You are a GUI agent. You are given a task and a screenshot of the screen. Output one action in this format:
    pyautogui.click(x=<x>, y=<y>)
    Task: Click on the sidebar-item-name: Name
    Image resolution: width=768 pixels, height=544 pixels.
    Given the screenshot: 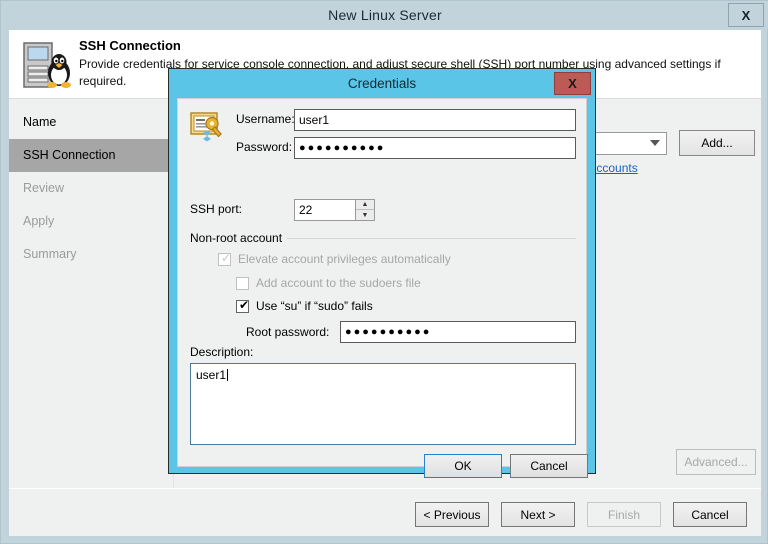 What is the action you would take?
    pyautogui.click(x=91, y=122)
    